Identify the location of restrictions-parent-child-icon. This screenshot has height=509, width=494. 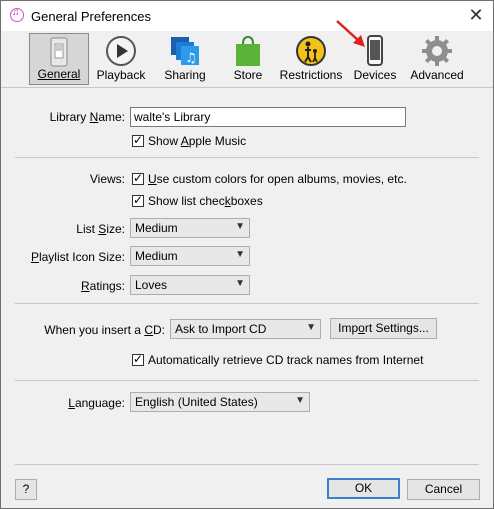
(311, 51).